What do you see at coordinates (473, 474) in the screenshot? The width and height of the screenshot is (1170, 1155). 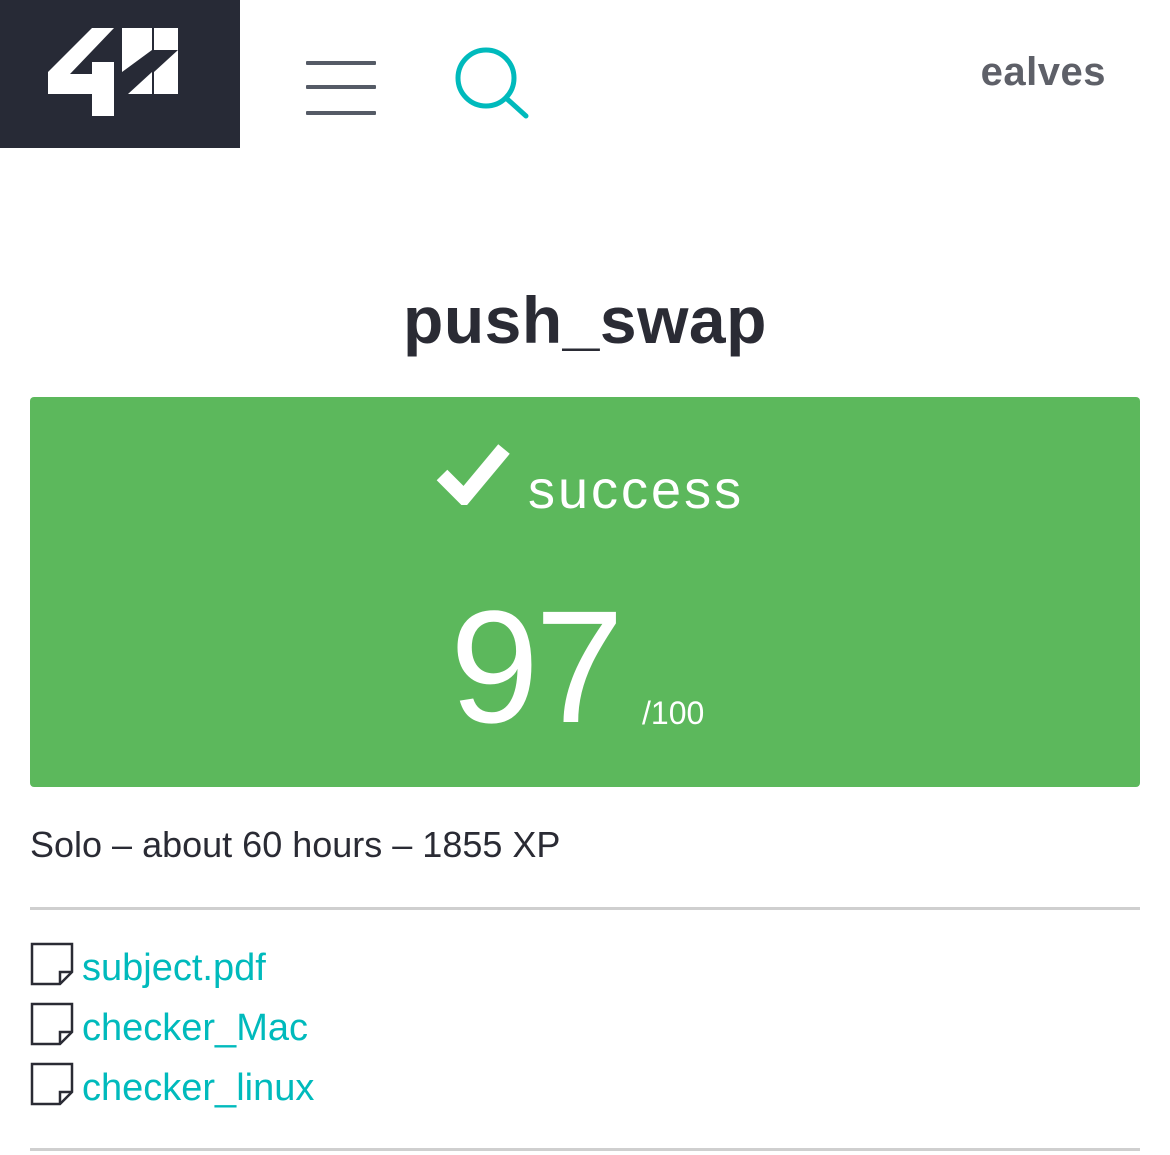 I see `check-icon` at bounding box center [473, 474].